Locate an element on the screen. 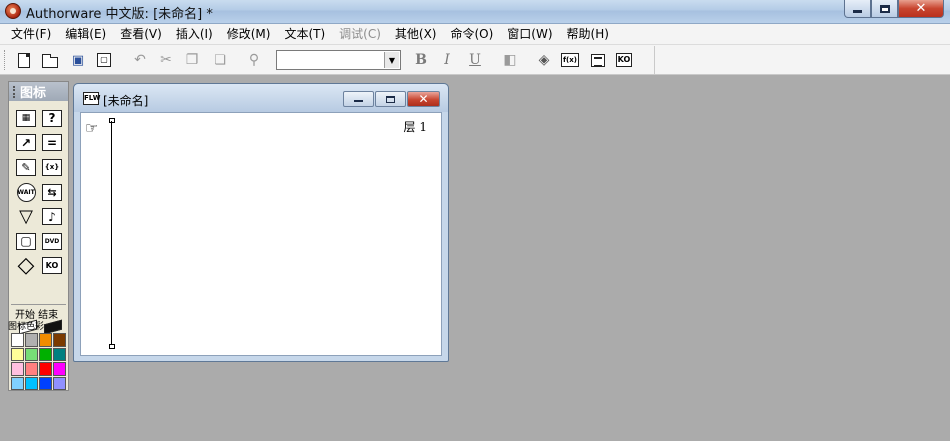 The width and height of the screenshot is (950, 441). new-file-button is located at coordinates (24, 60).